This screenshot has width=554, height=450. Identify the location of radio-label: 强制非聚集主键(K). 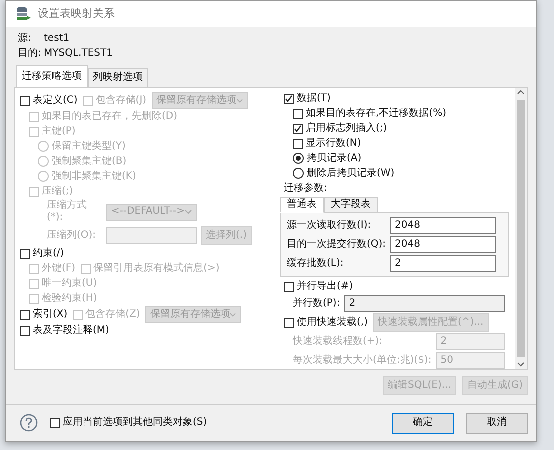
(94, 176).